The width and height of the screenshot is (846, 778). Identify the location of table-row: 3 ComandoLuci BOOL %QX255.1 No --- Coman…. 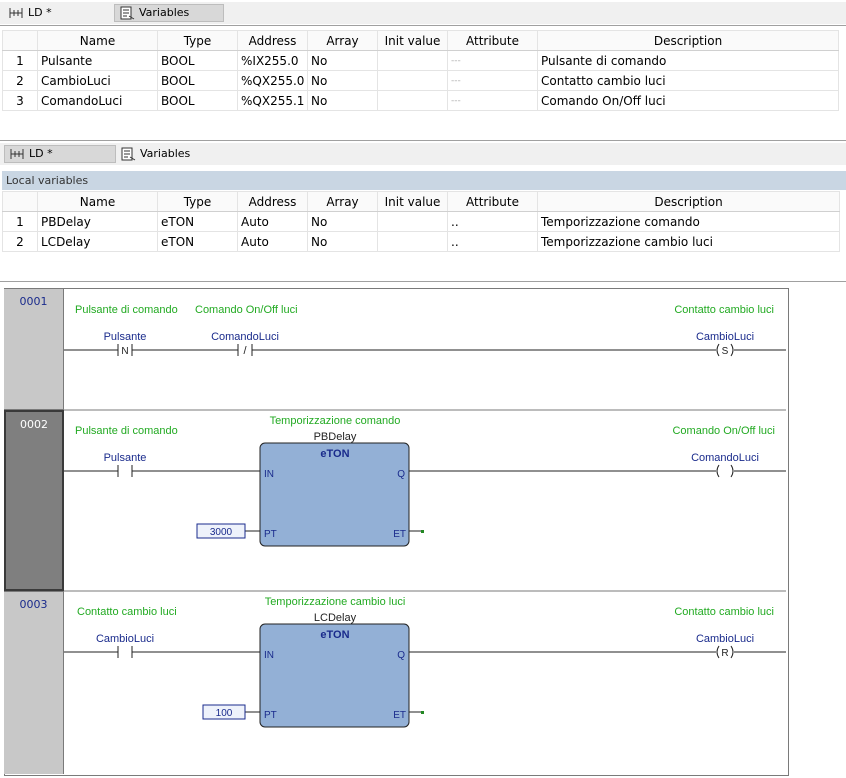
(420, 100).